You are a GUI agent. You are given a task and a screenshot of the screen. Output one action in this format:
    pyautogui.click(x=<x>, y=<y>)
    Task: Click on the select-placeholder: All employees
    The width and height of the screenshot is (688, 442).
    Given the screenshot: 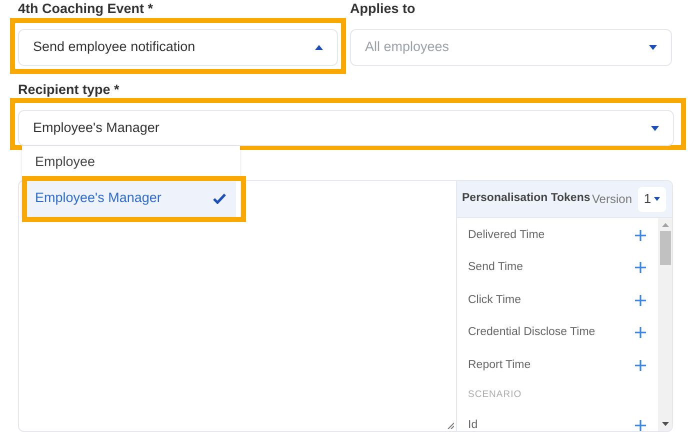 What is the action you would take?
    pyautogui.click(x=407, y=47)
    